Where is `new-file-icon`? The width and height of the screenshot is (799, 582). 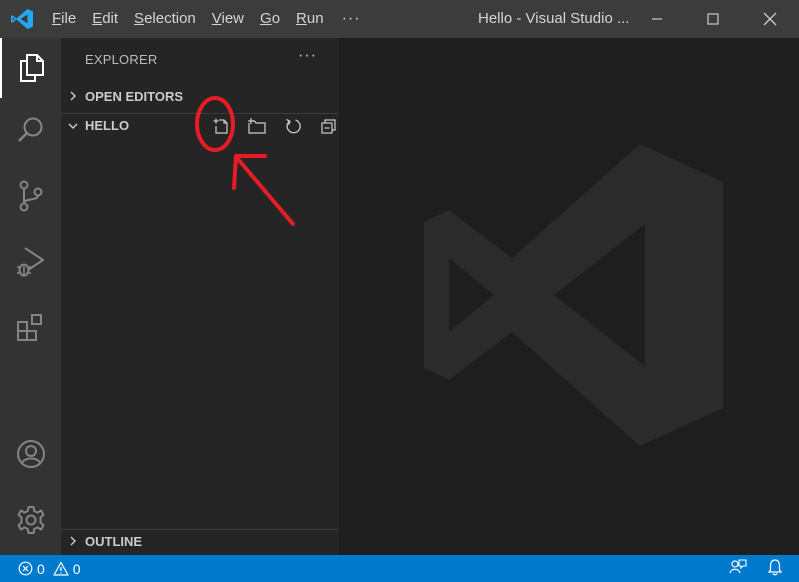 new-file-icon is located at coordinates (221, 125).